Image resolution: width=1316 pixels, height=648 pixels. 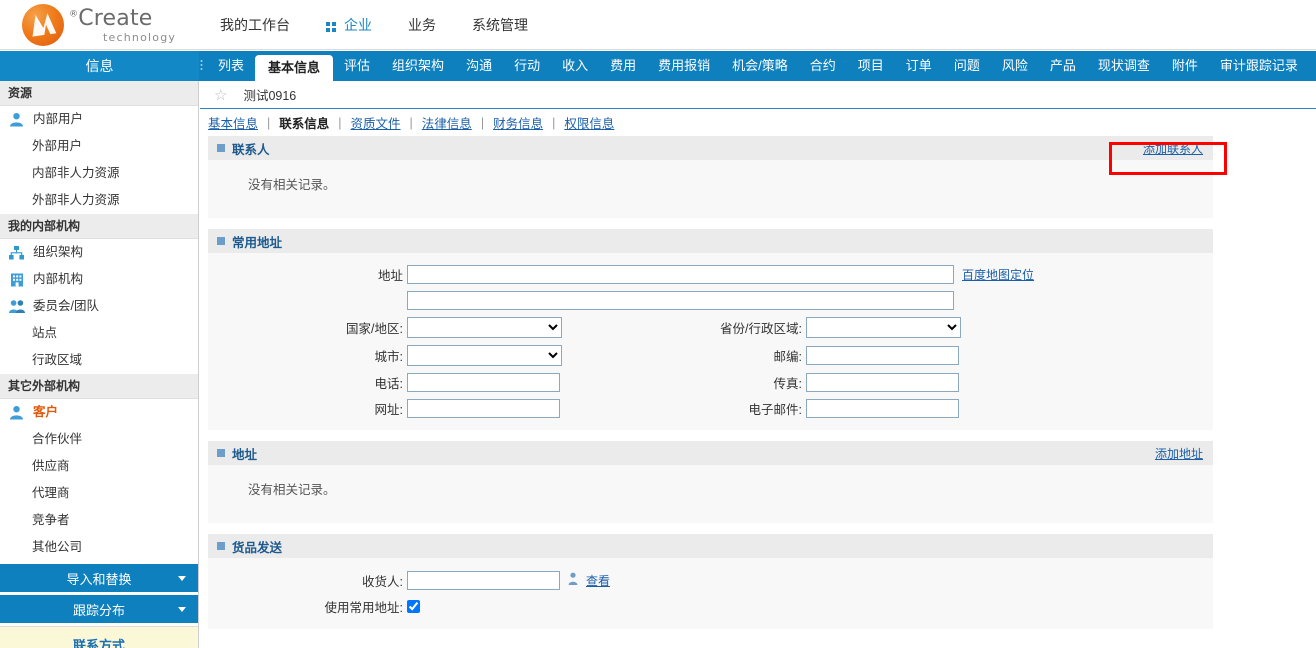 I want to click on nav-item-workbench: 我的工作台, so click(x=255, y=25).